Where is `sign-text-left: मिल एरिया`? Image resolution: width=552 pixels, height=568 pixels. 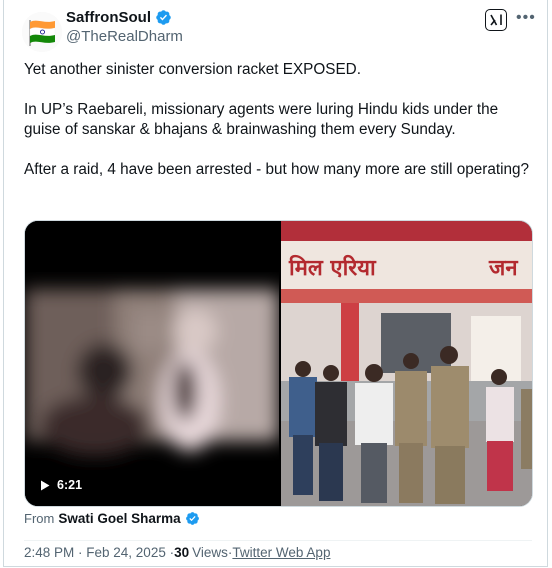 sign-text-left: मिल एरिया is located at coordinates (332, 267).